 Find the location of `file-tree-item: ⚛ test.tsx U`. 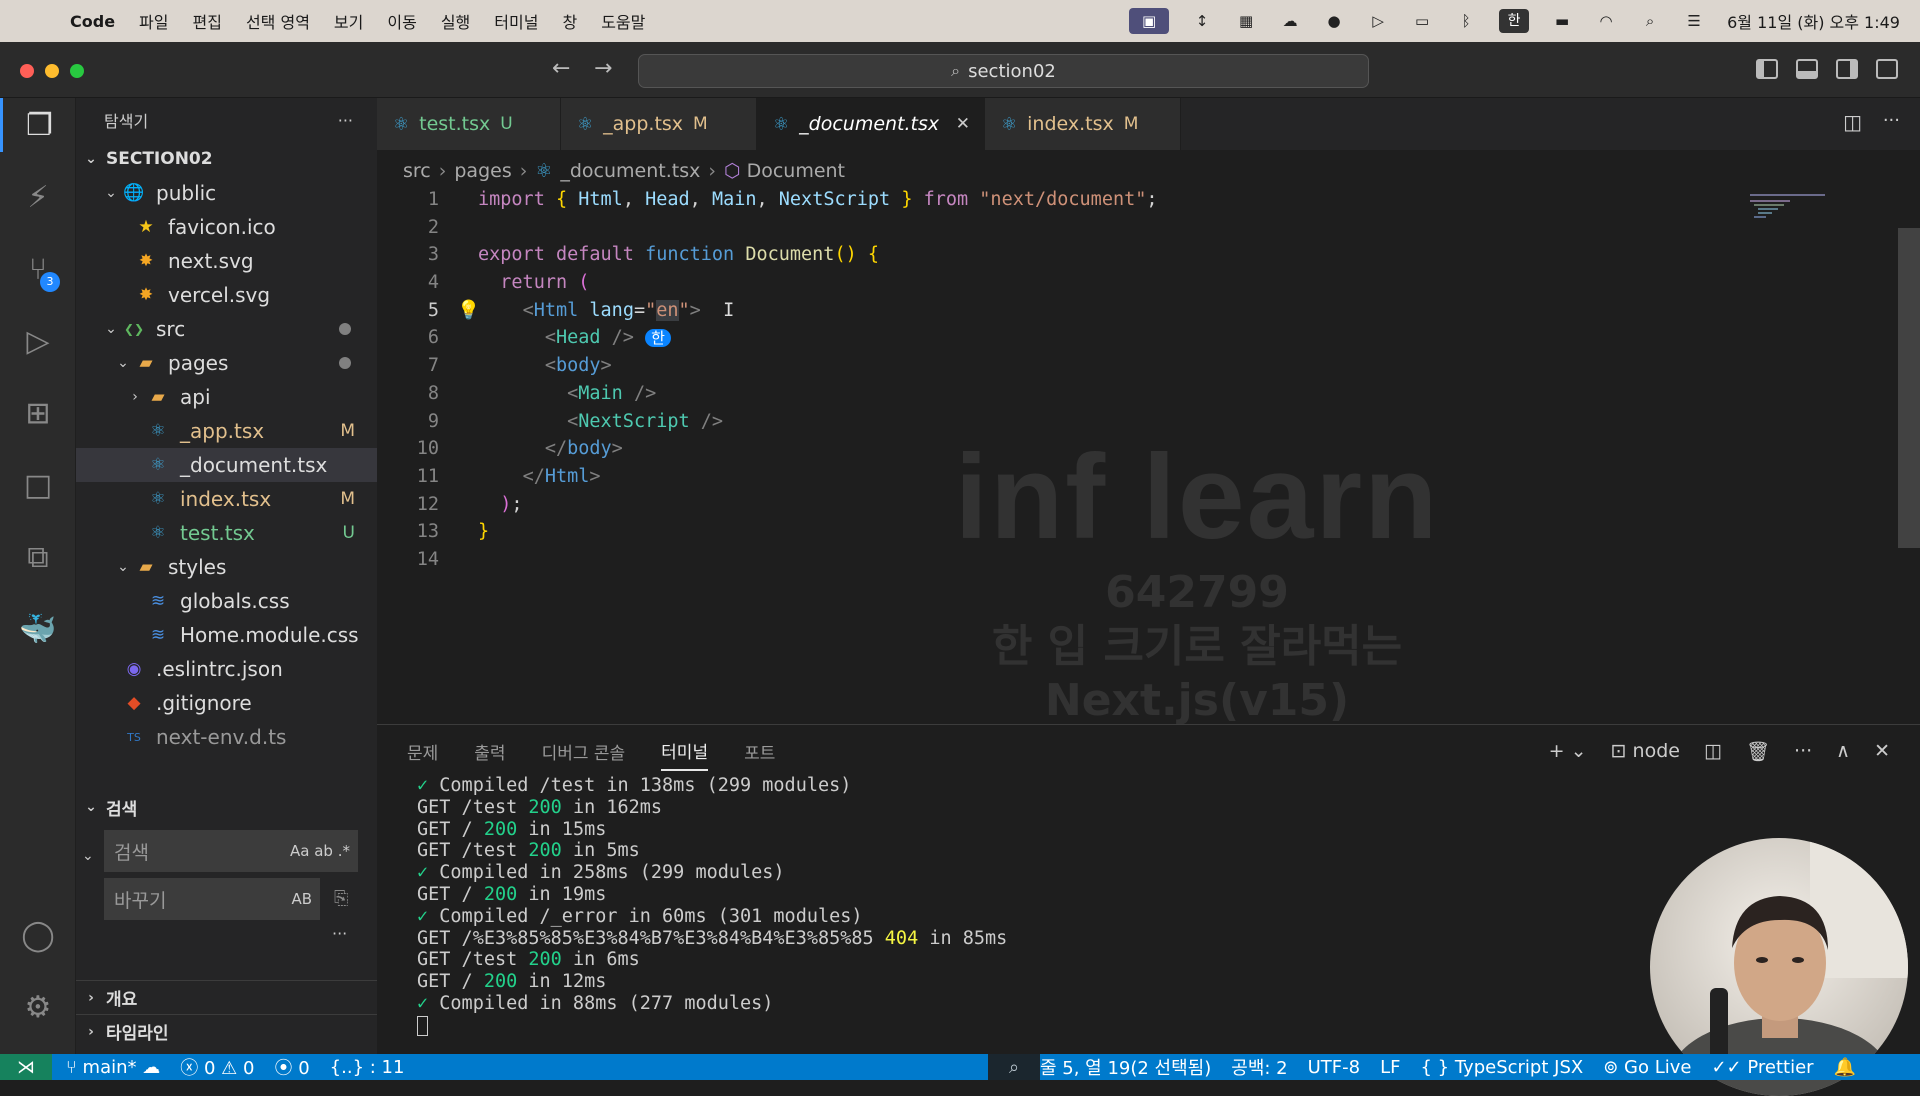

file-tree-item: ⚛ test.tsx U is located at coordinates (226, 533).